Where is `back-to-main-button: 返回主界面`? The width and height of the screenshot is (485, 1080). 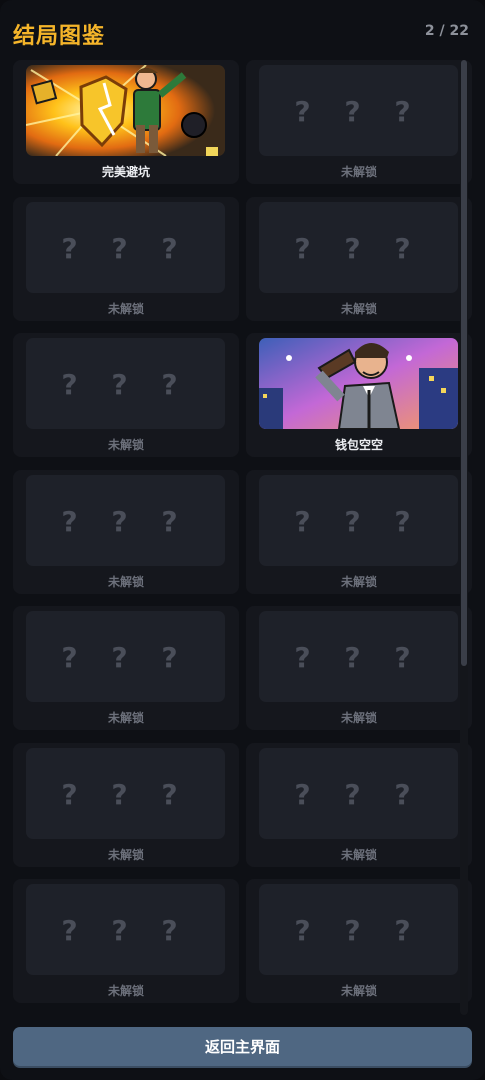
back-to-main-button: 返回主界面 is located at coordinates (242, 1046).